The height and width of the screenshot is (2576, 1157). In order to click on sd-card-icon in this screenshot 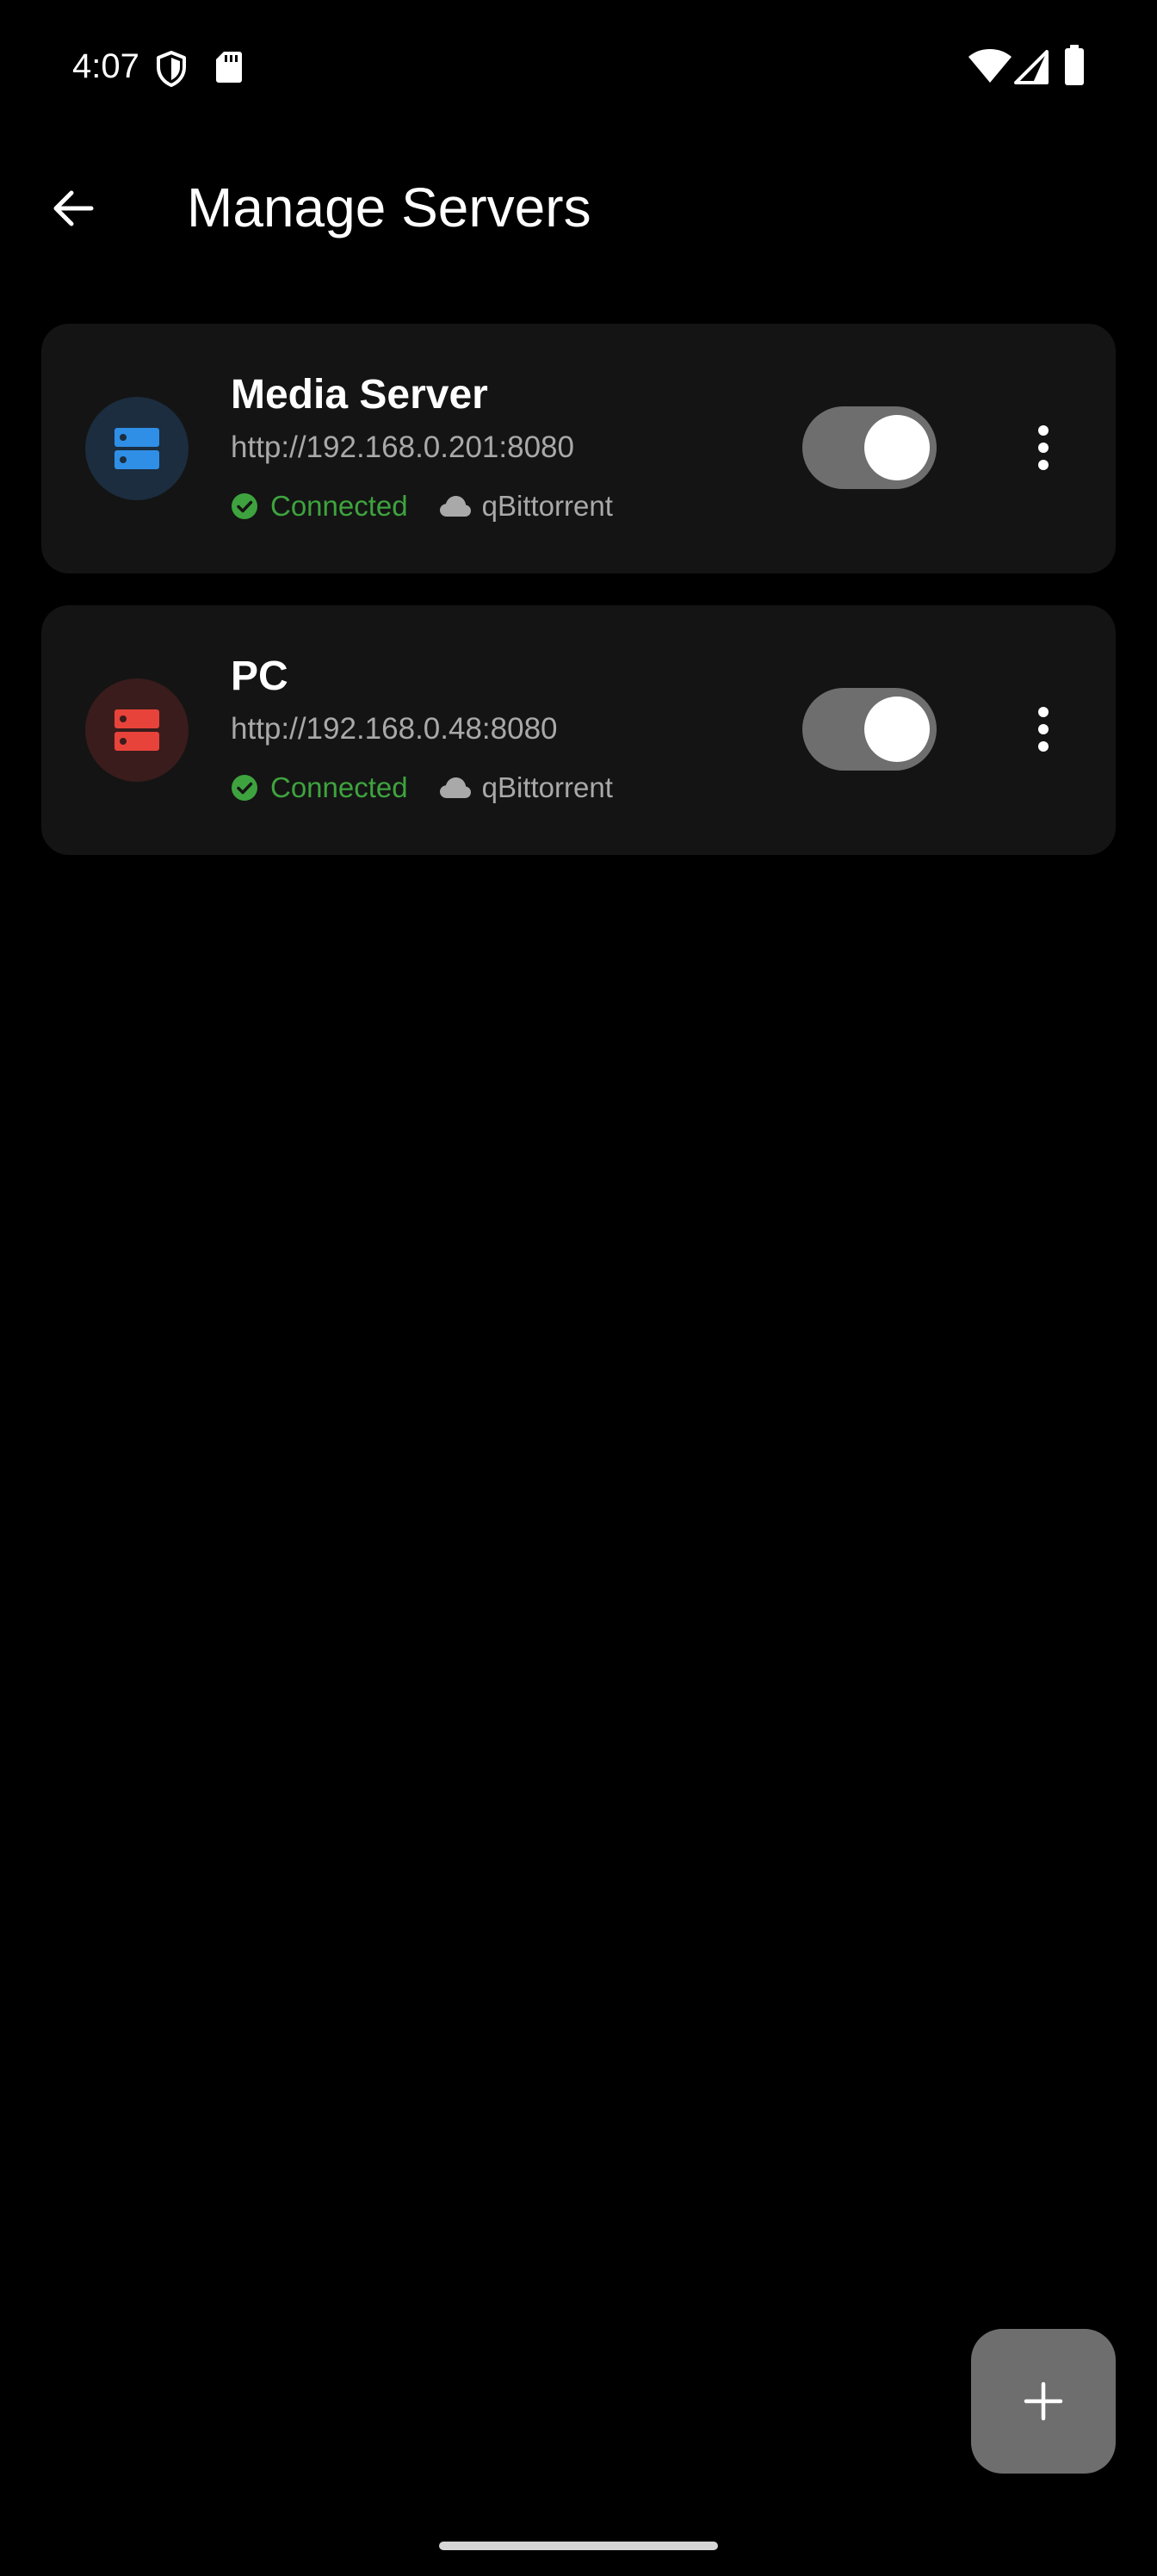, I will do `click(229, 67)`.